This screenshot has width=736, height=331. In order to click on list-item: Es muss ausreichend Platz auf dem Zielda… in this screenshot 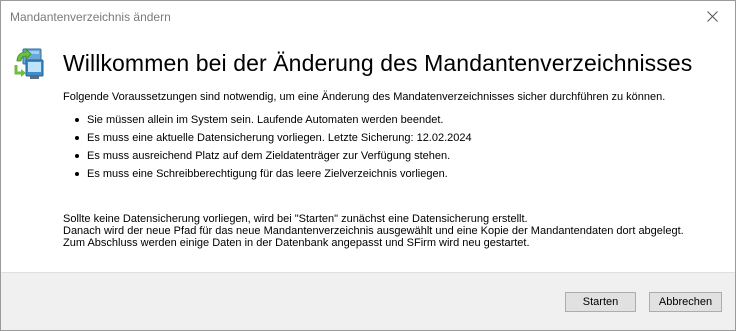, I will do `click(273, 159)`.